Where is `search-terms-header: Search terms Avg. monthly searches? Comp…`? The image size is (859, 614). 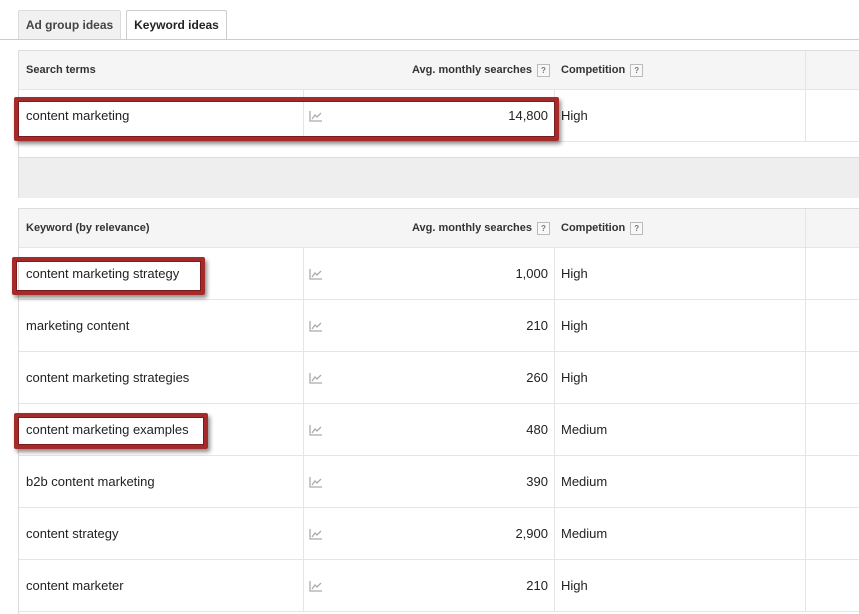
search-terms-header: Search terms Avg. monthly searches? Comp… is located at coordinates (439, 70).